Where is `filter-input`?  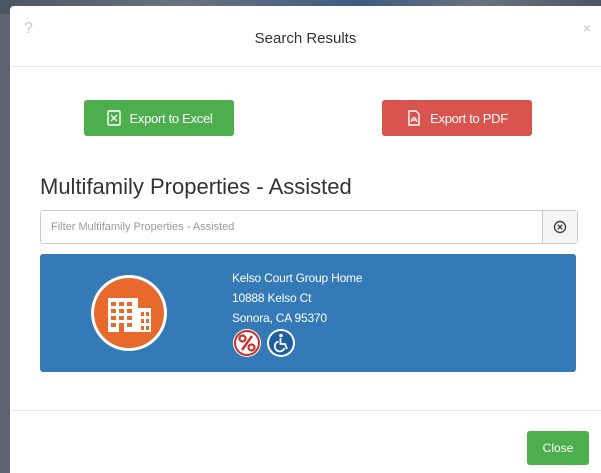 filter-input is located at coordinates (291, 227).